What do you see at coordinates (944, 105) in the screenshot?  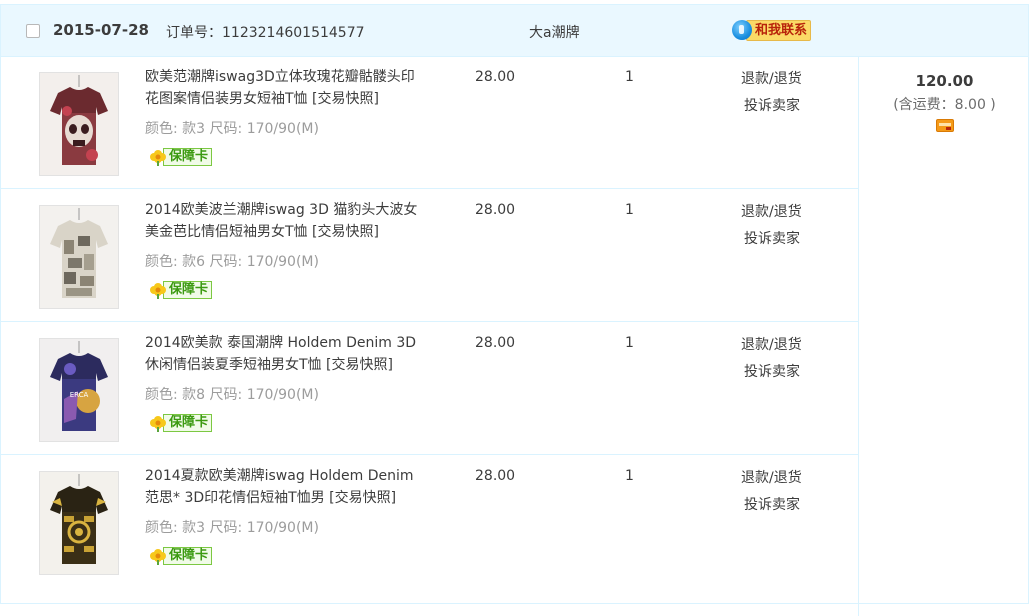 I see `shipping-fee: (含运费：8.00 )` at bounding box center [944, 105].